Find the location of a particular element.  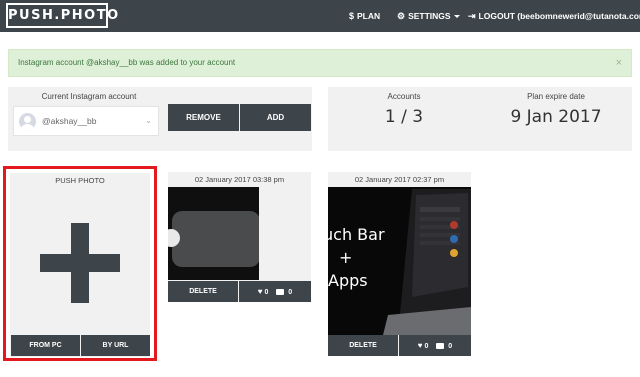

nav-logout: ⇥ LOGOUT (beebomnewerid@tutanota.com) is located at coordinates (554, 16).